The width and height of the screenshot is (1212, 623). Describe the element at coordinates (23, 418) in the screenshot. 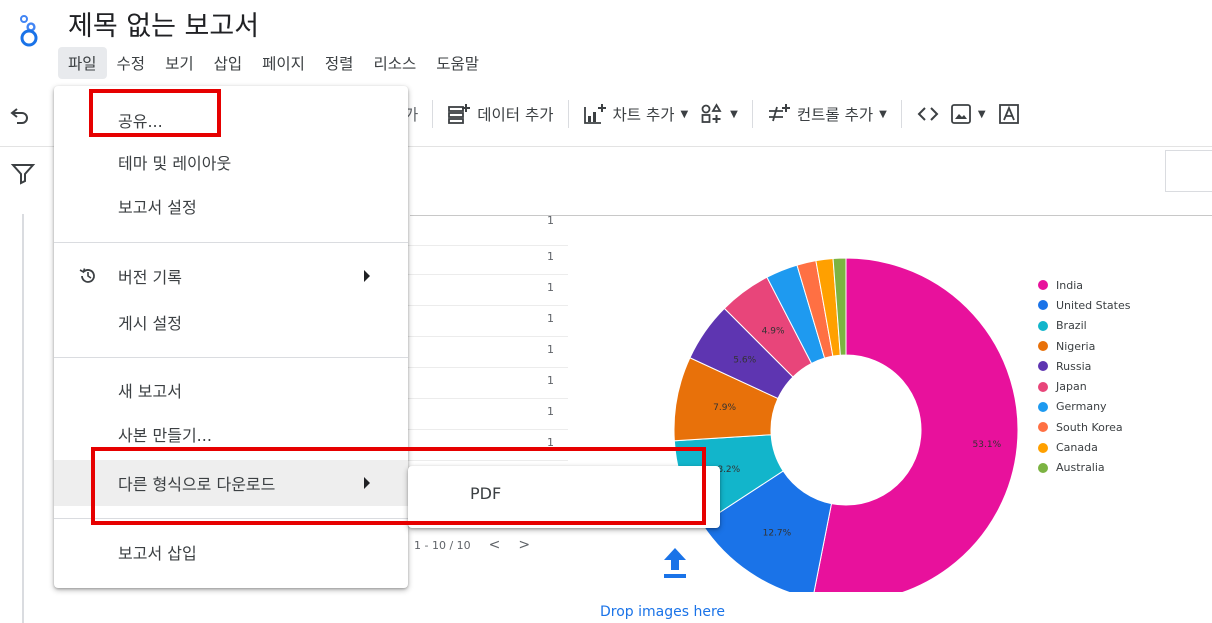

I see `page-guide` at that location.